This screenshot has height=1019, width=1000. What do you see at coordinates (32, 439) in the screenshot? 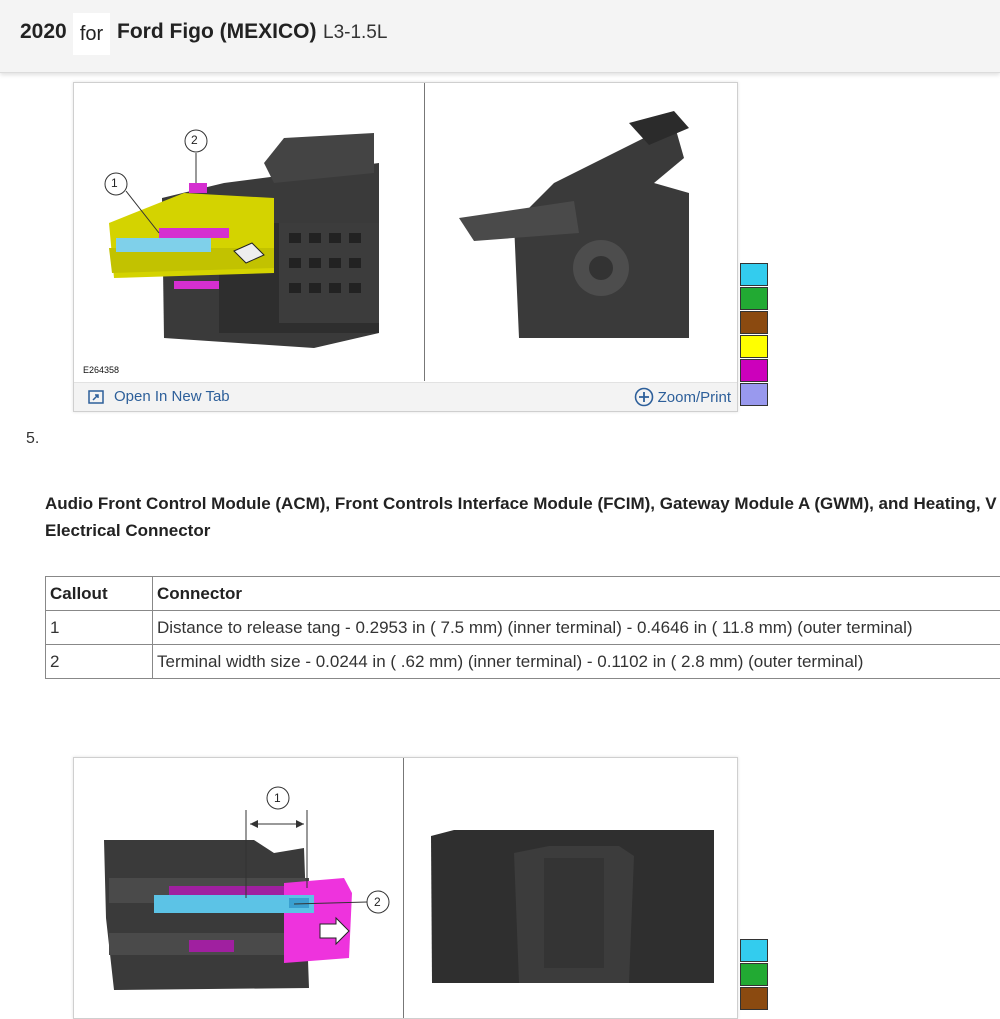
I see `step-number: 5.` at bounding box center [32, 439].